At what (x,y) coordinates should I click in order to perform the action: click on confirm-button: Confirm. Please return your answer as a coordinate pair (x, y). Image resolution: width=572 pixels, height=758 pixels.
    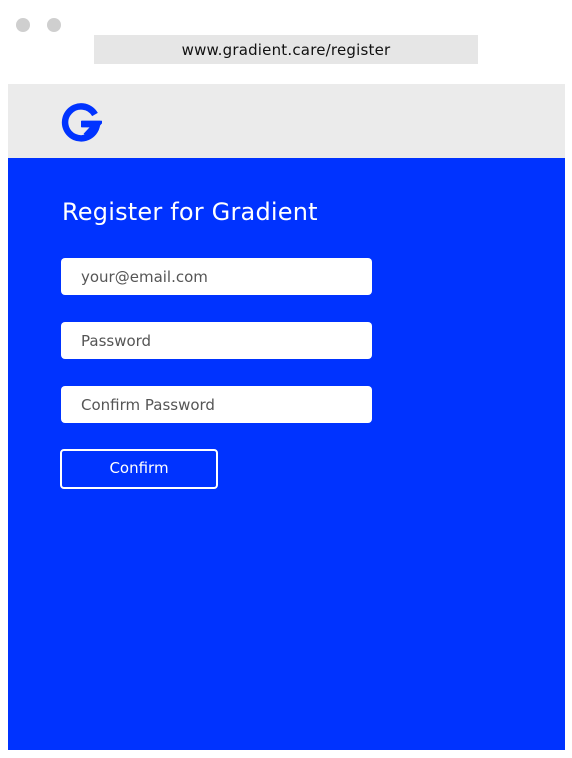
    Looking at the image, I should click on (139, 469).